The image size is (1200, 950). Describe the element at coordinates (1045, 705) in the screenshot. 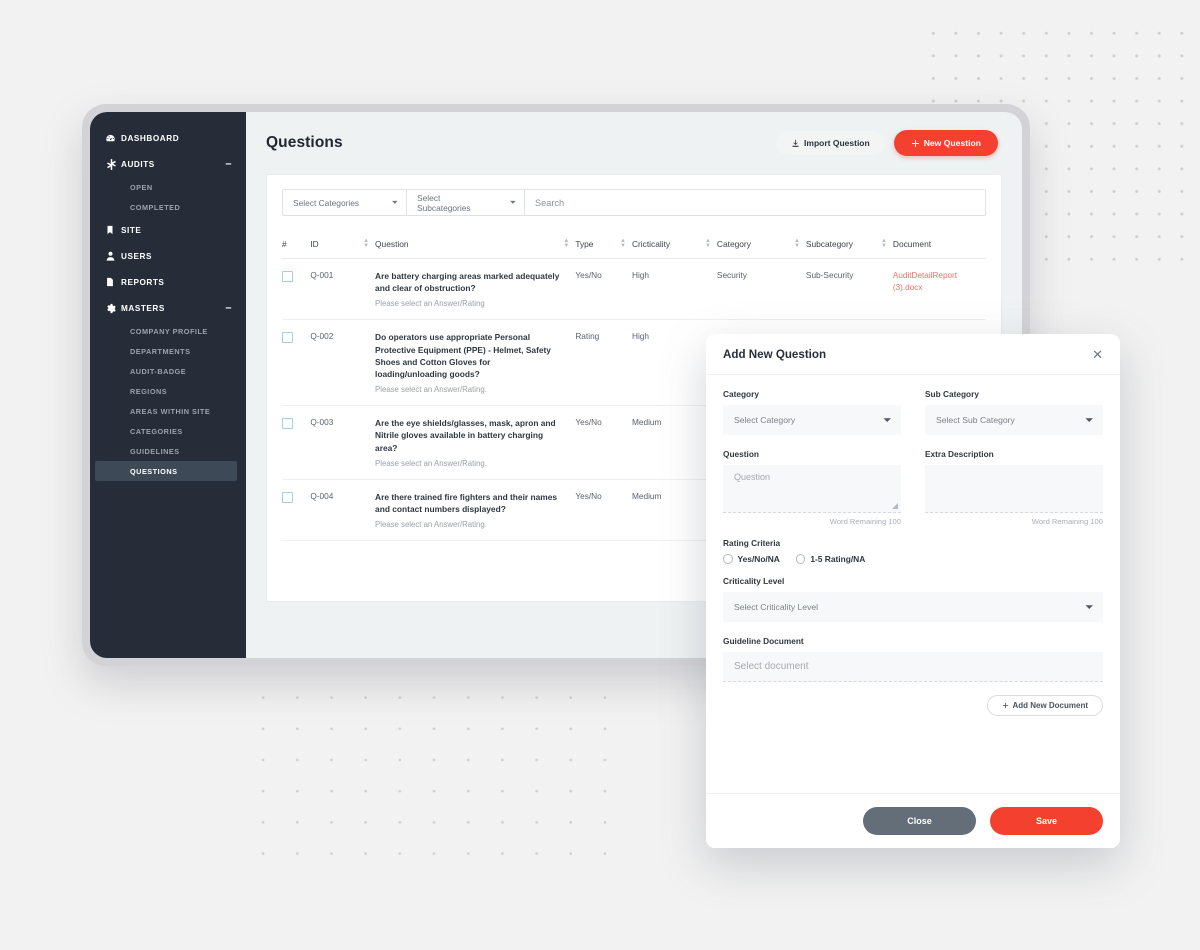

I see `add-new-document-button: Add New Document` at that location.